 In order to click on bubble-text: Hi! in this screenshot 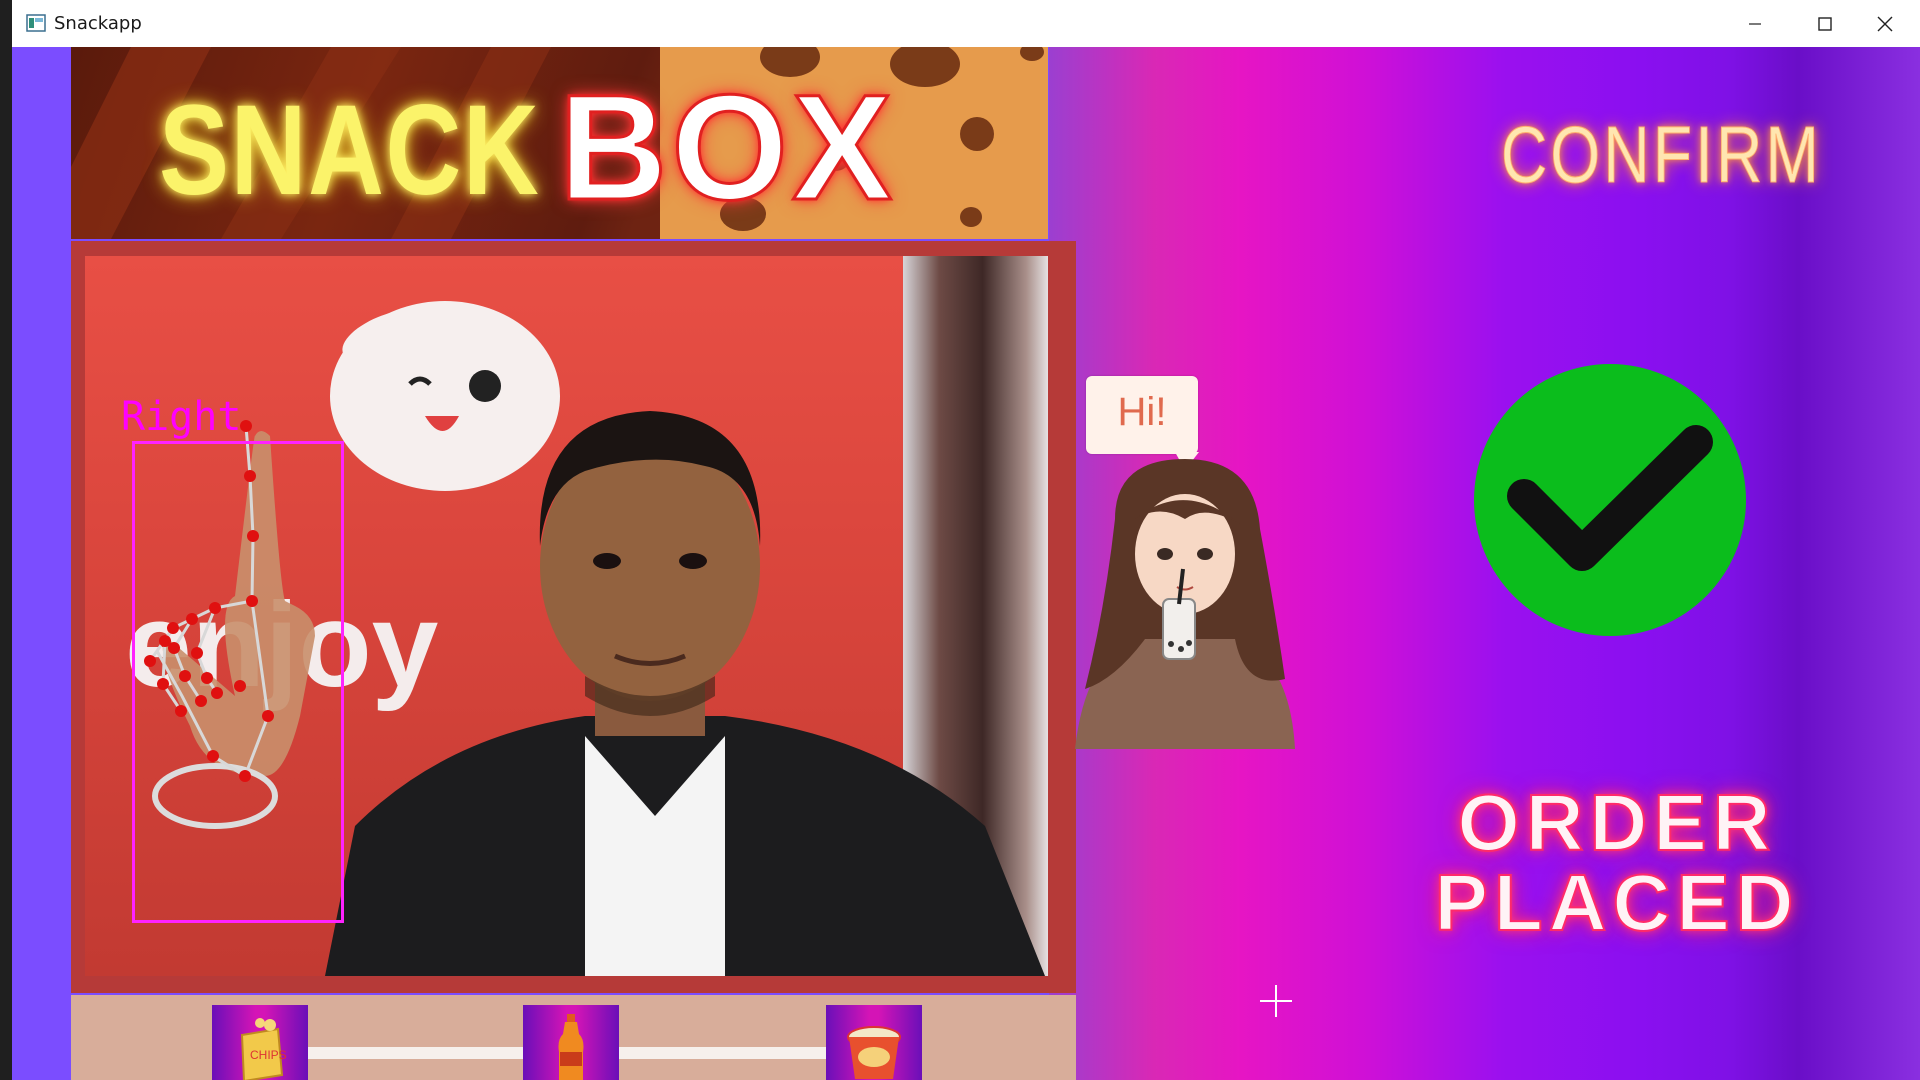, I will do `click(1142, 412)`.